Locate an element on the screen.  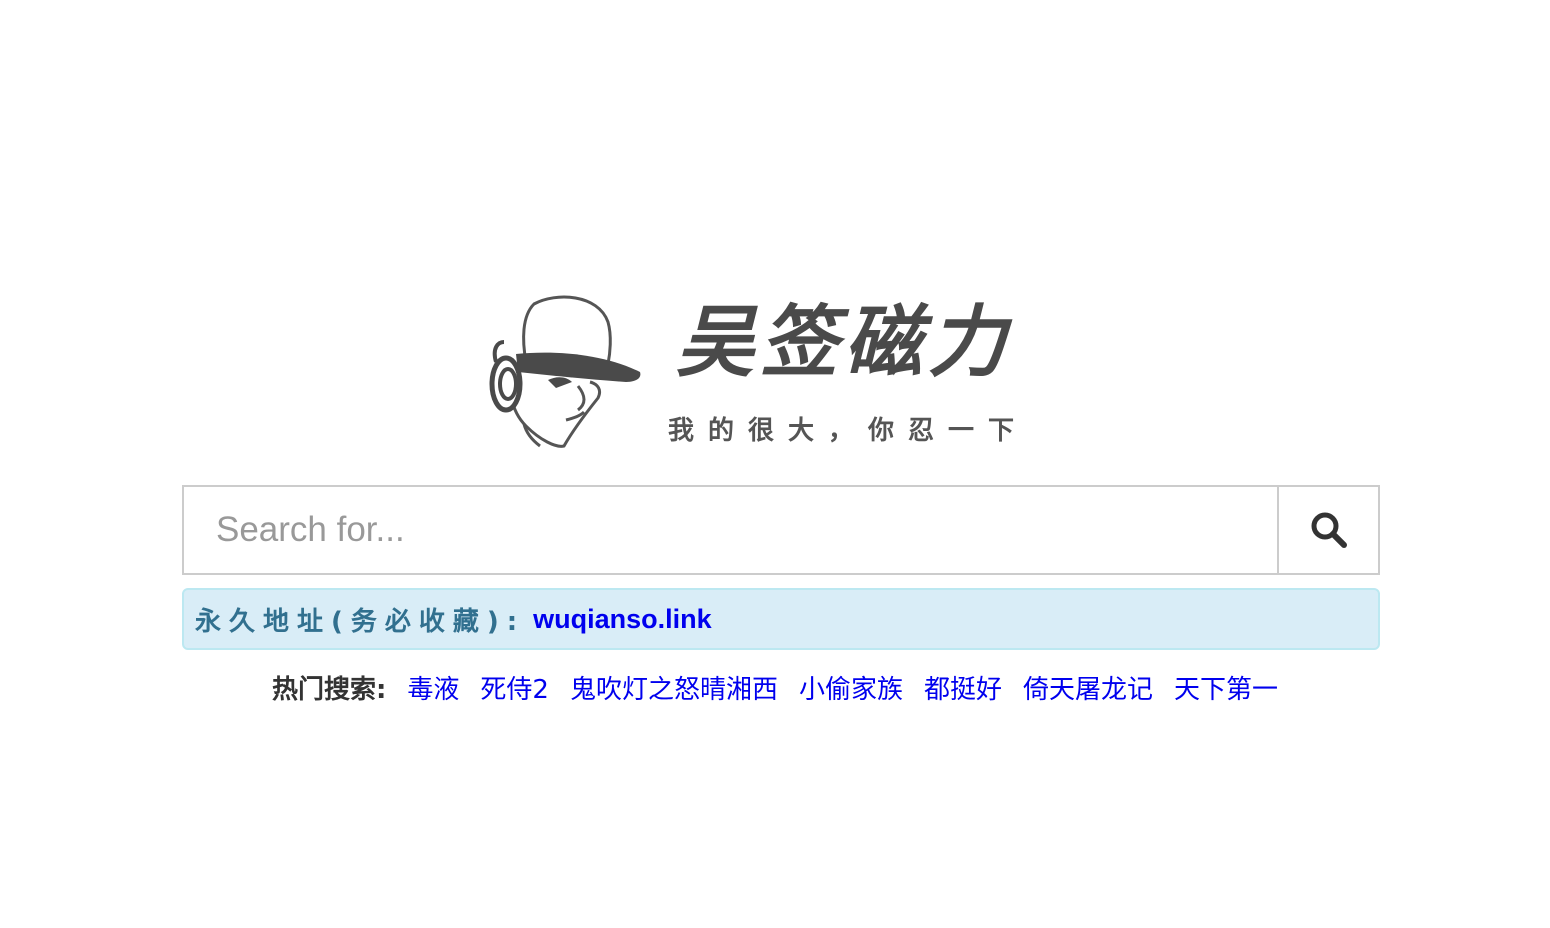
hot-search-link: 小偷家族 is located at coordinates (851, 687).